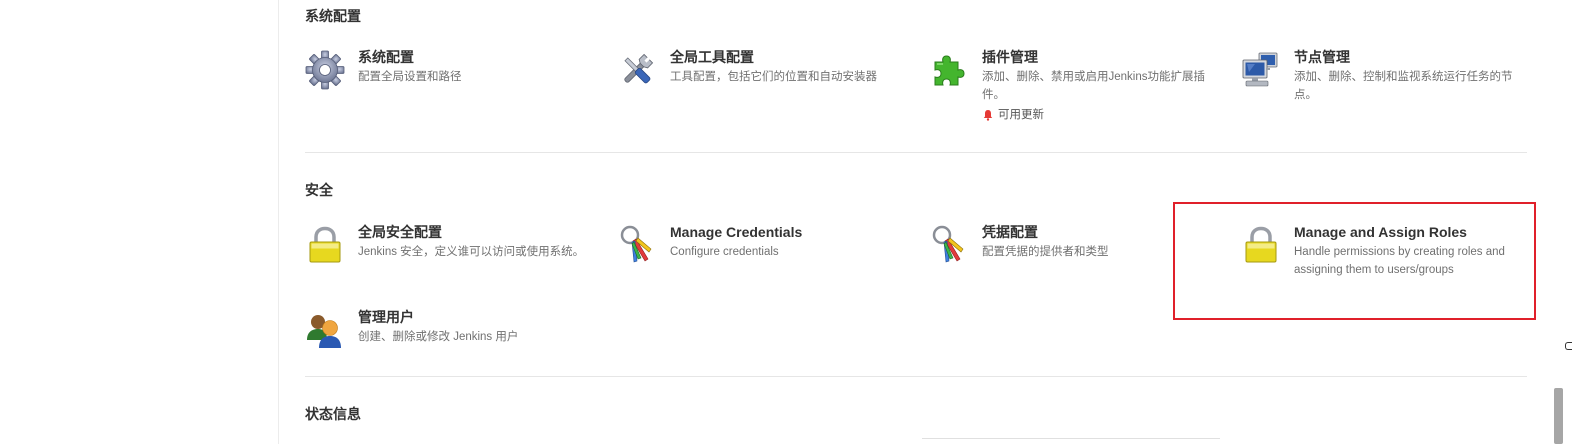 This screenshot has height=444, width=1581. I want to click on scrollbar-track, so click(1558, 222).